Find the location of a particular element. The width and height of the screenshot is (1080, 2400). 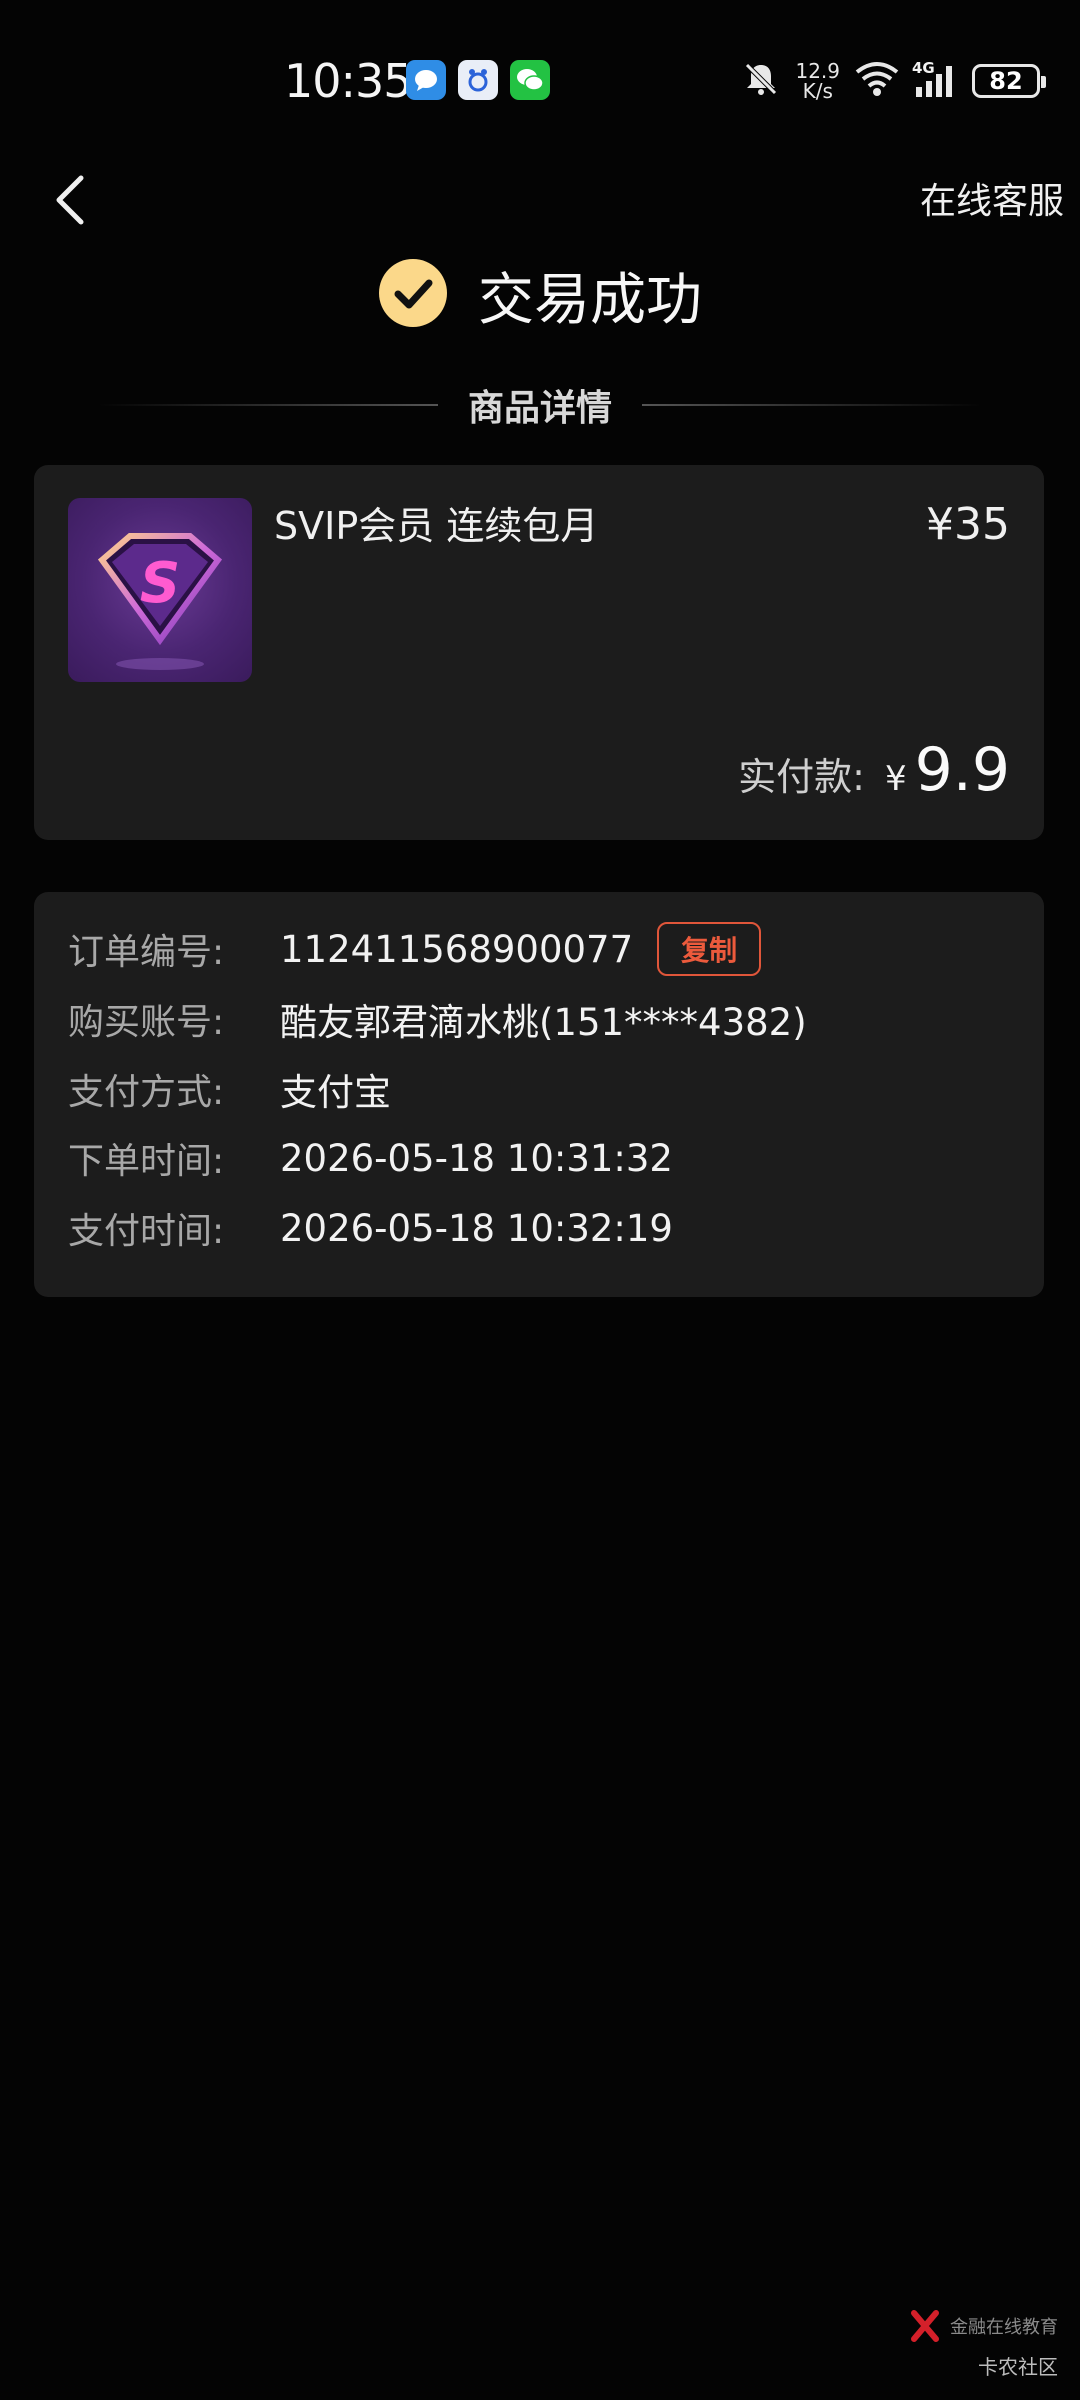

baidu-icon is located at coordinates (478, 80).